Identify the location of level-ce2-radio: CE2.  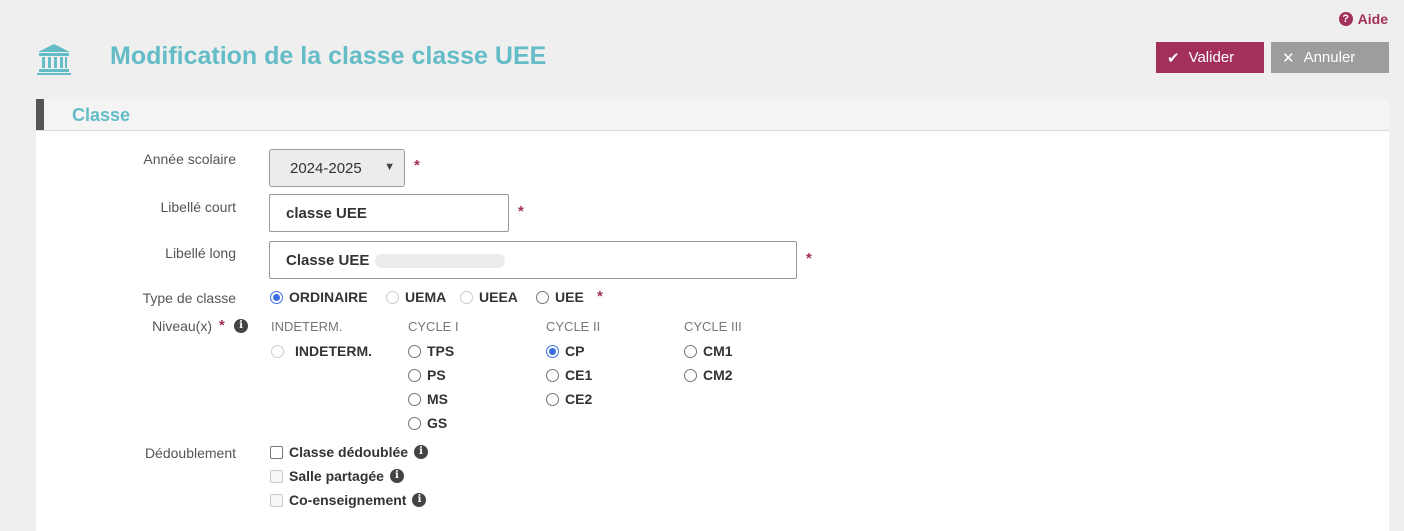
(569, 399).